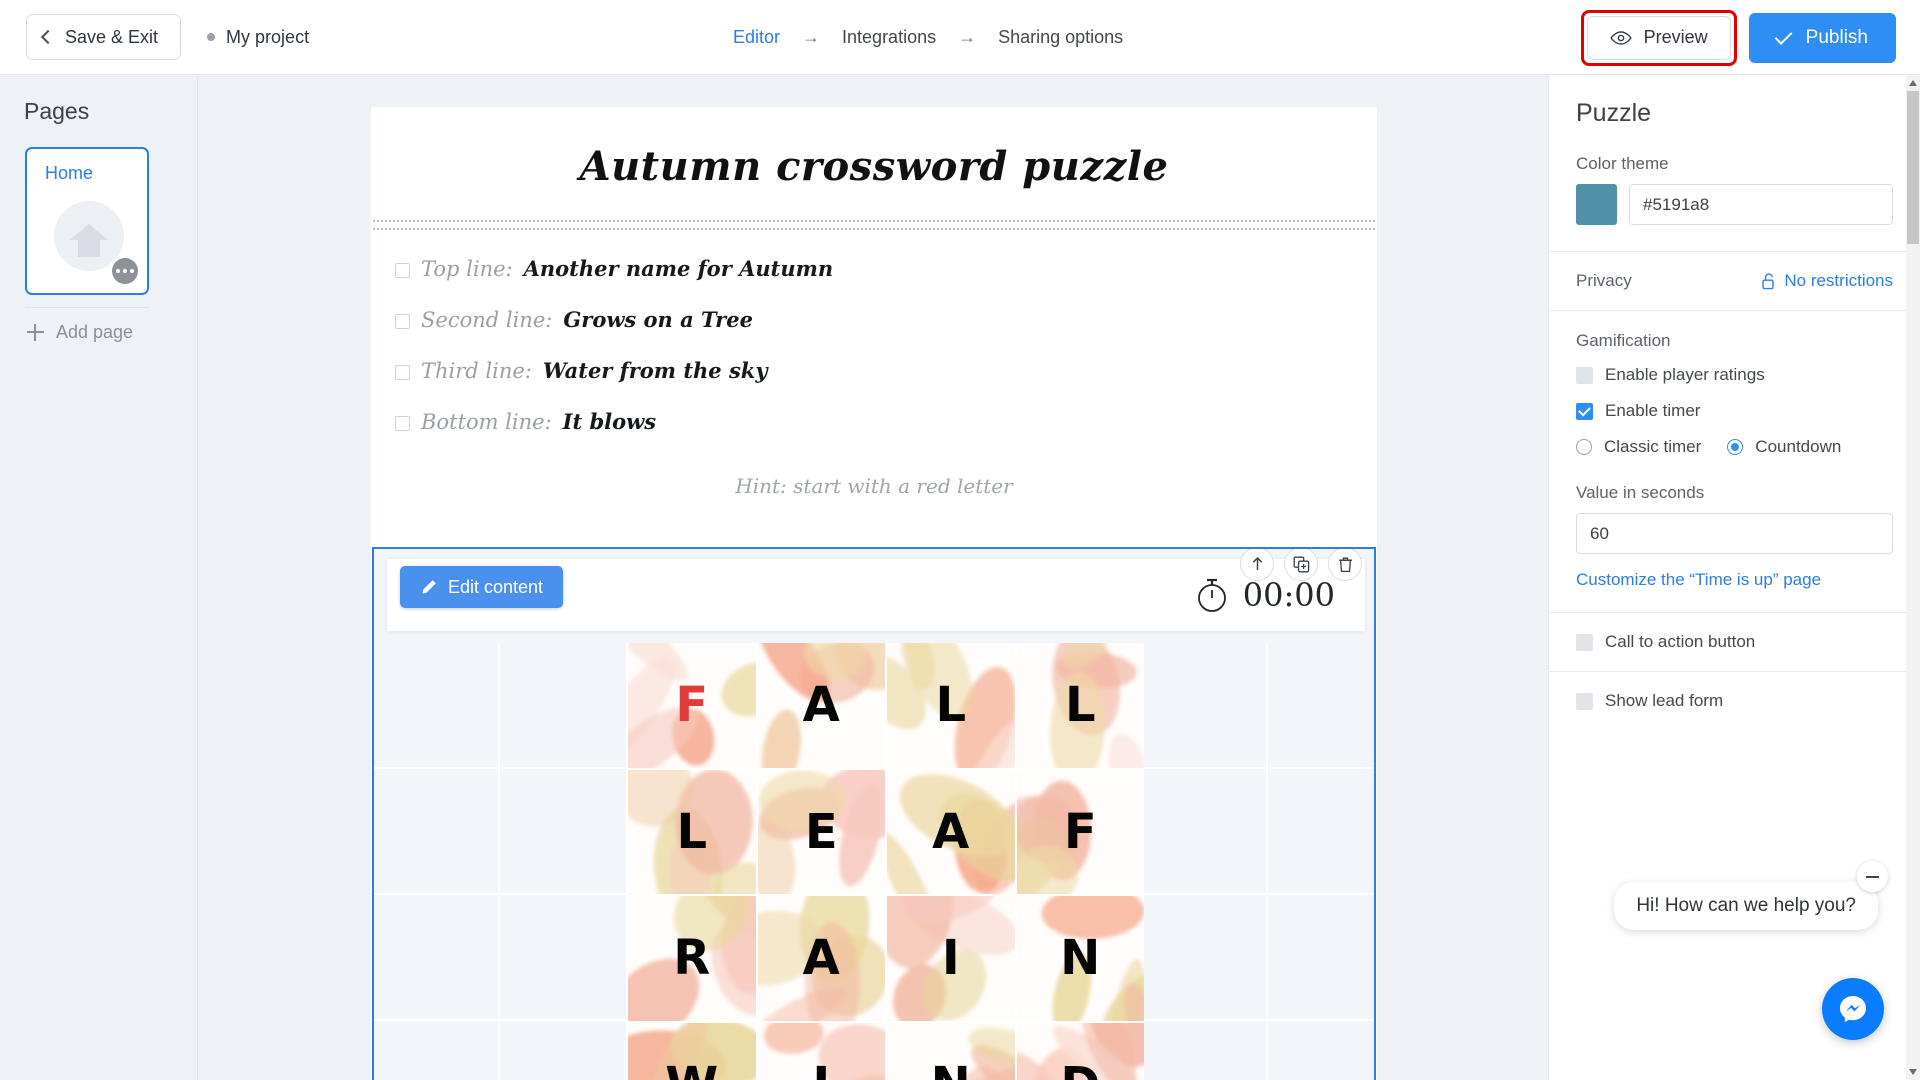  What do you see at coordinates (1872, 876) in the screenshot?
I see `minimize-icon` at bounding box center [1872, 876].